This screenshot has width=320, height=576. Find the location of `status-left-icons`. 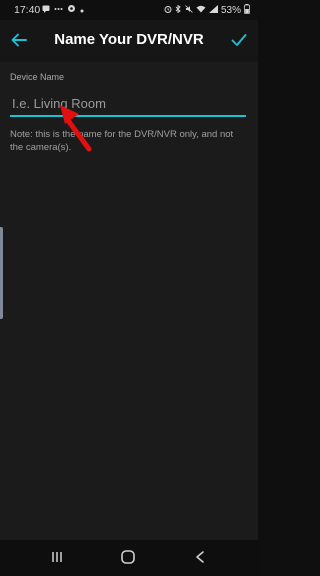

status-left-icons is located at coordinates (63, 10).